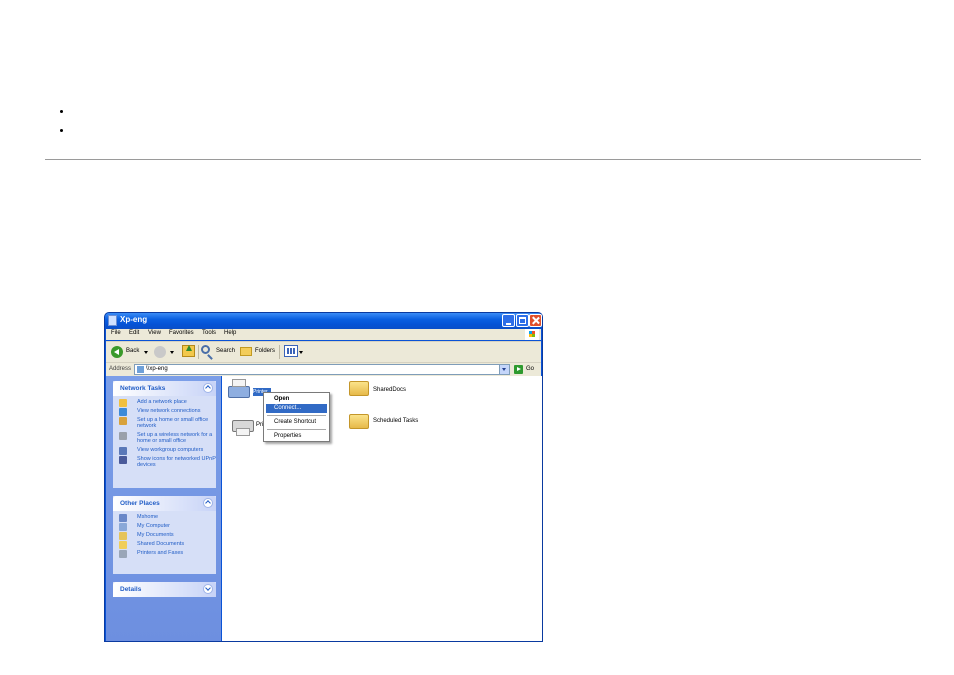 The image size is (954, 675). What do you see at coordinates (296, 436) in the screenshot?
I see `menu-properties: Properties` at bounding box center [296, 436].